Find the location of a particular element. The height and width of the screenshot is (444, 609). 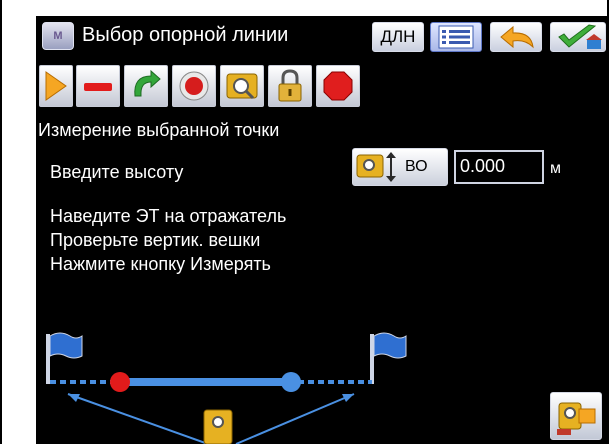

measure-station-icon is located at coordinates (576, 418).